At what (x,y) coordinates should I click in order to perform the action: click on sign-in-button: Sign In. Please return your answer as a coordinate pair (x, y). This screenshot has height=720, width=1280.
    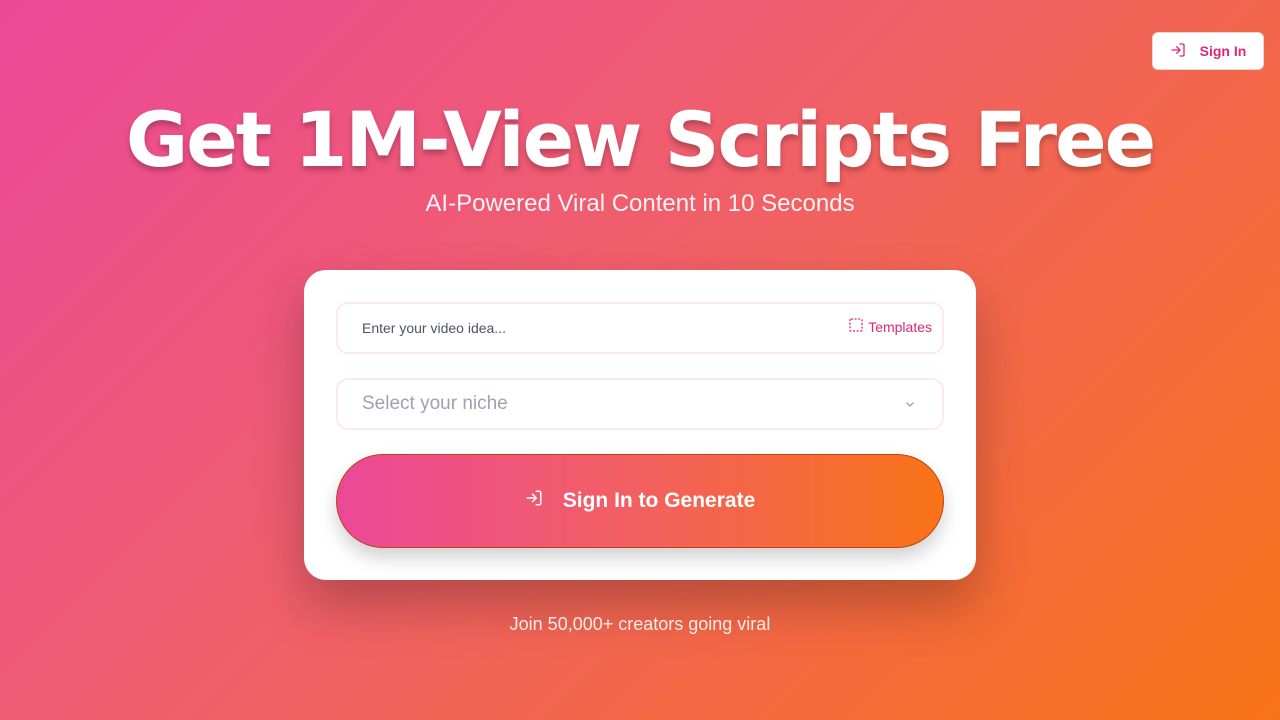
    Looking at the image, I should click on (1208, 51).